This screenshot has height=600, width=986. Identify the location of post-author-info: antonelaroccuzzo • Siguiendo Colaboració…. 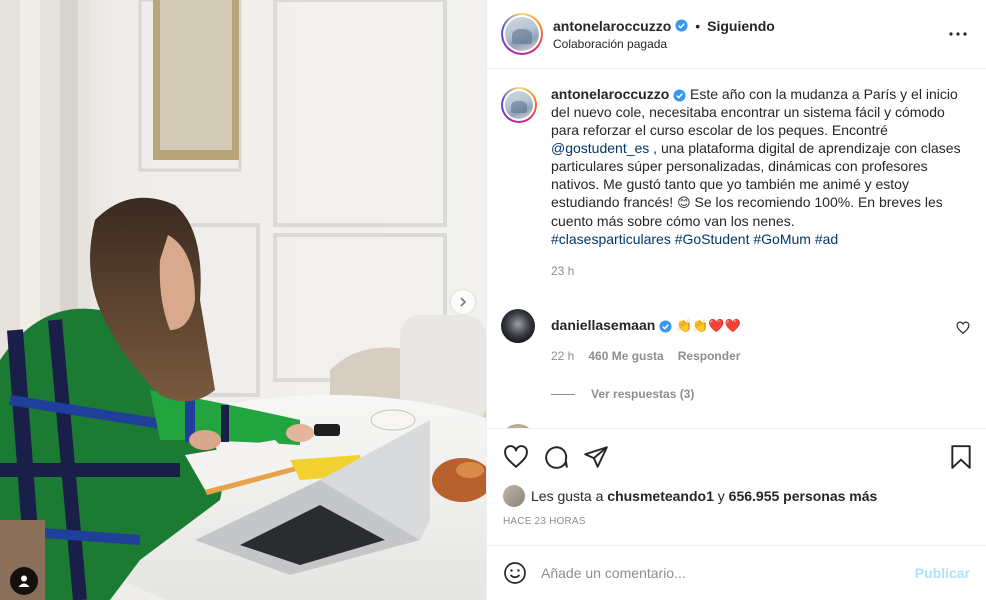
(749, 34).